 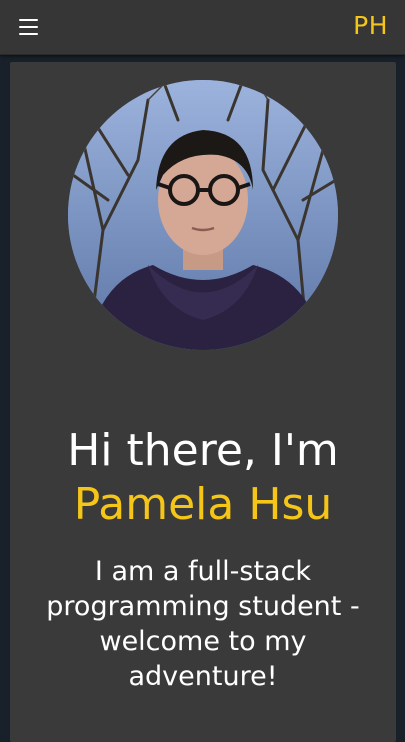 I want to click on site-logo: PH, so click(x=370, y=26).